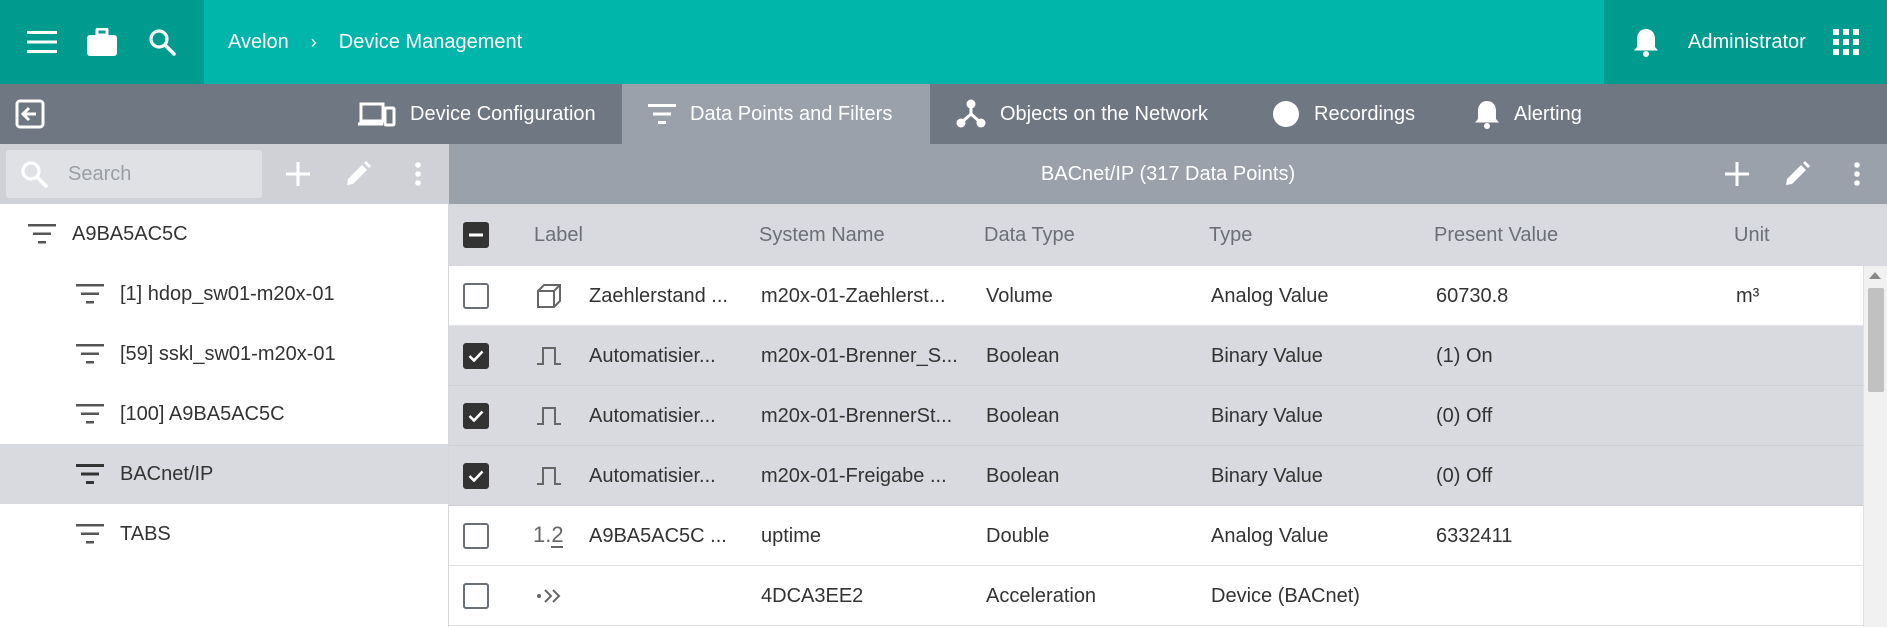 The height and width of the screenshot is (627, 1887). What do you see at coordinates (1876, 340) in the screenshot?
I see `scrollbar-thumb` at bounding box center [1876, 340].